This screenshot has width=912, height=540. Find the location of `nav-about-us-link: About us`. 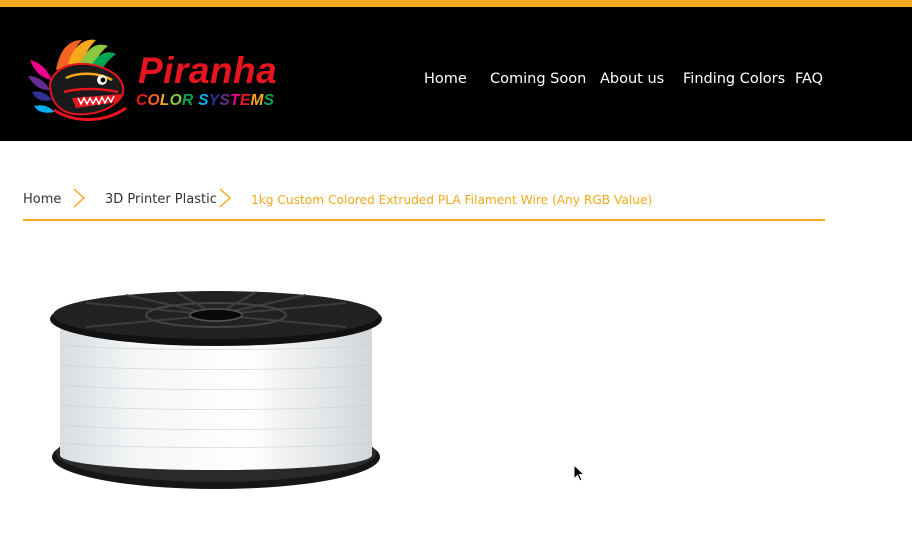

nav-about-us-link: About us is located at coordinates (632, 79).